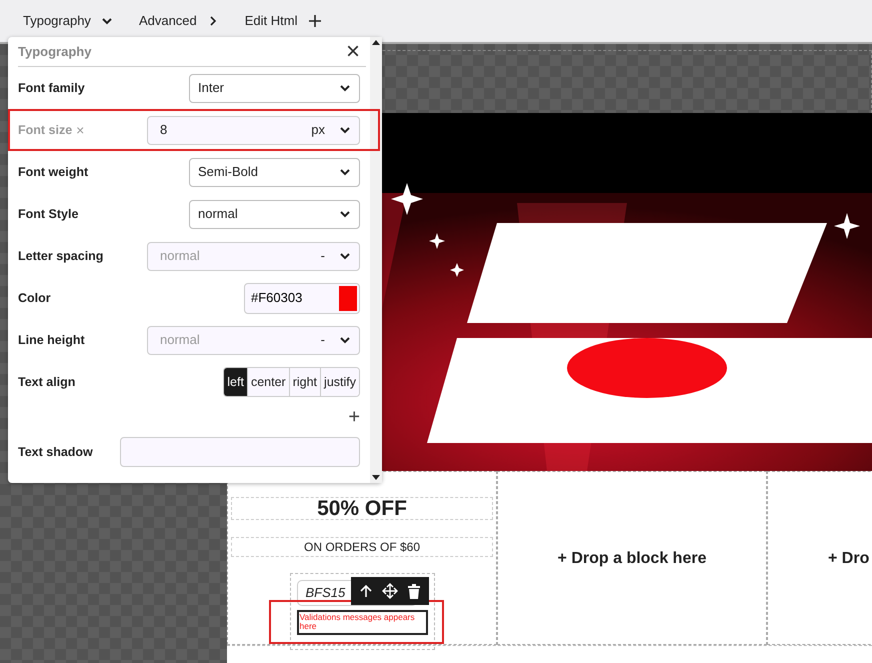 This screenshot has width=872, height=663. Describe the element at coordinates (61, 256) in the screenshot. I see `field-label: Letter spacing` at that location.